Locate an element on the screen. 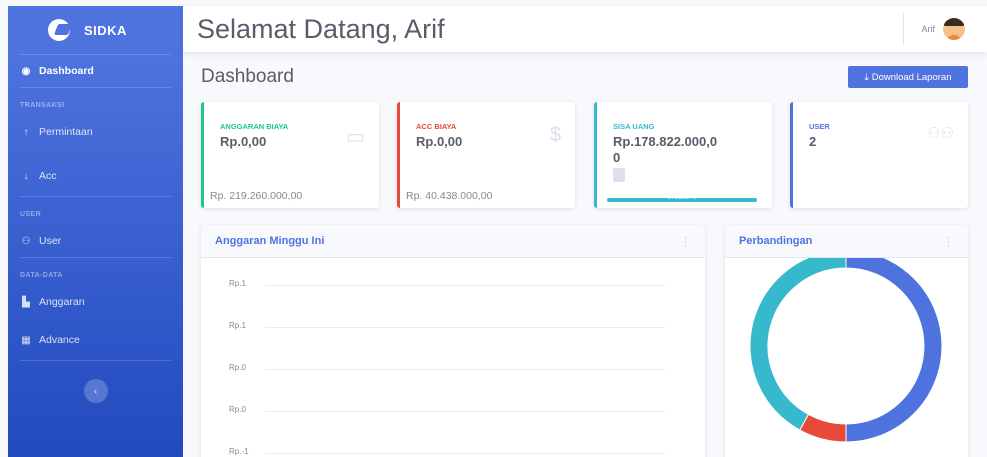 This screenshot has height=457, width=987. avatar is located at coordinates (954, 29).